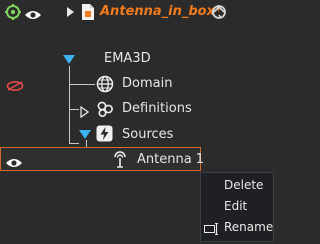  I want to click on tree-item-label: Domain, so click(147, 84).